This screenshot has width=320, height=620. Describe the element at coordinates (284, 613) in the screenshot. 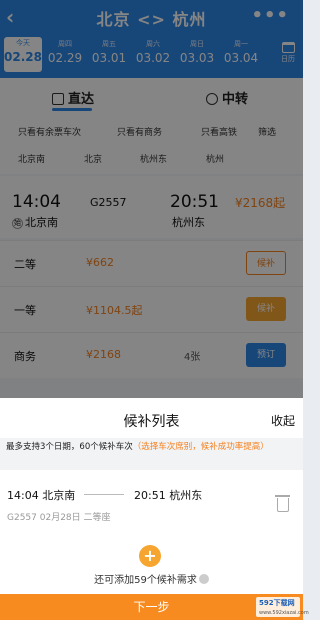

I see `watermark-sub: www.592xiazai.com` at that location.